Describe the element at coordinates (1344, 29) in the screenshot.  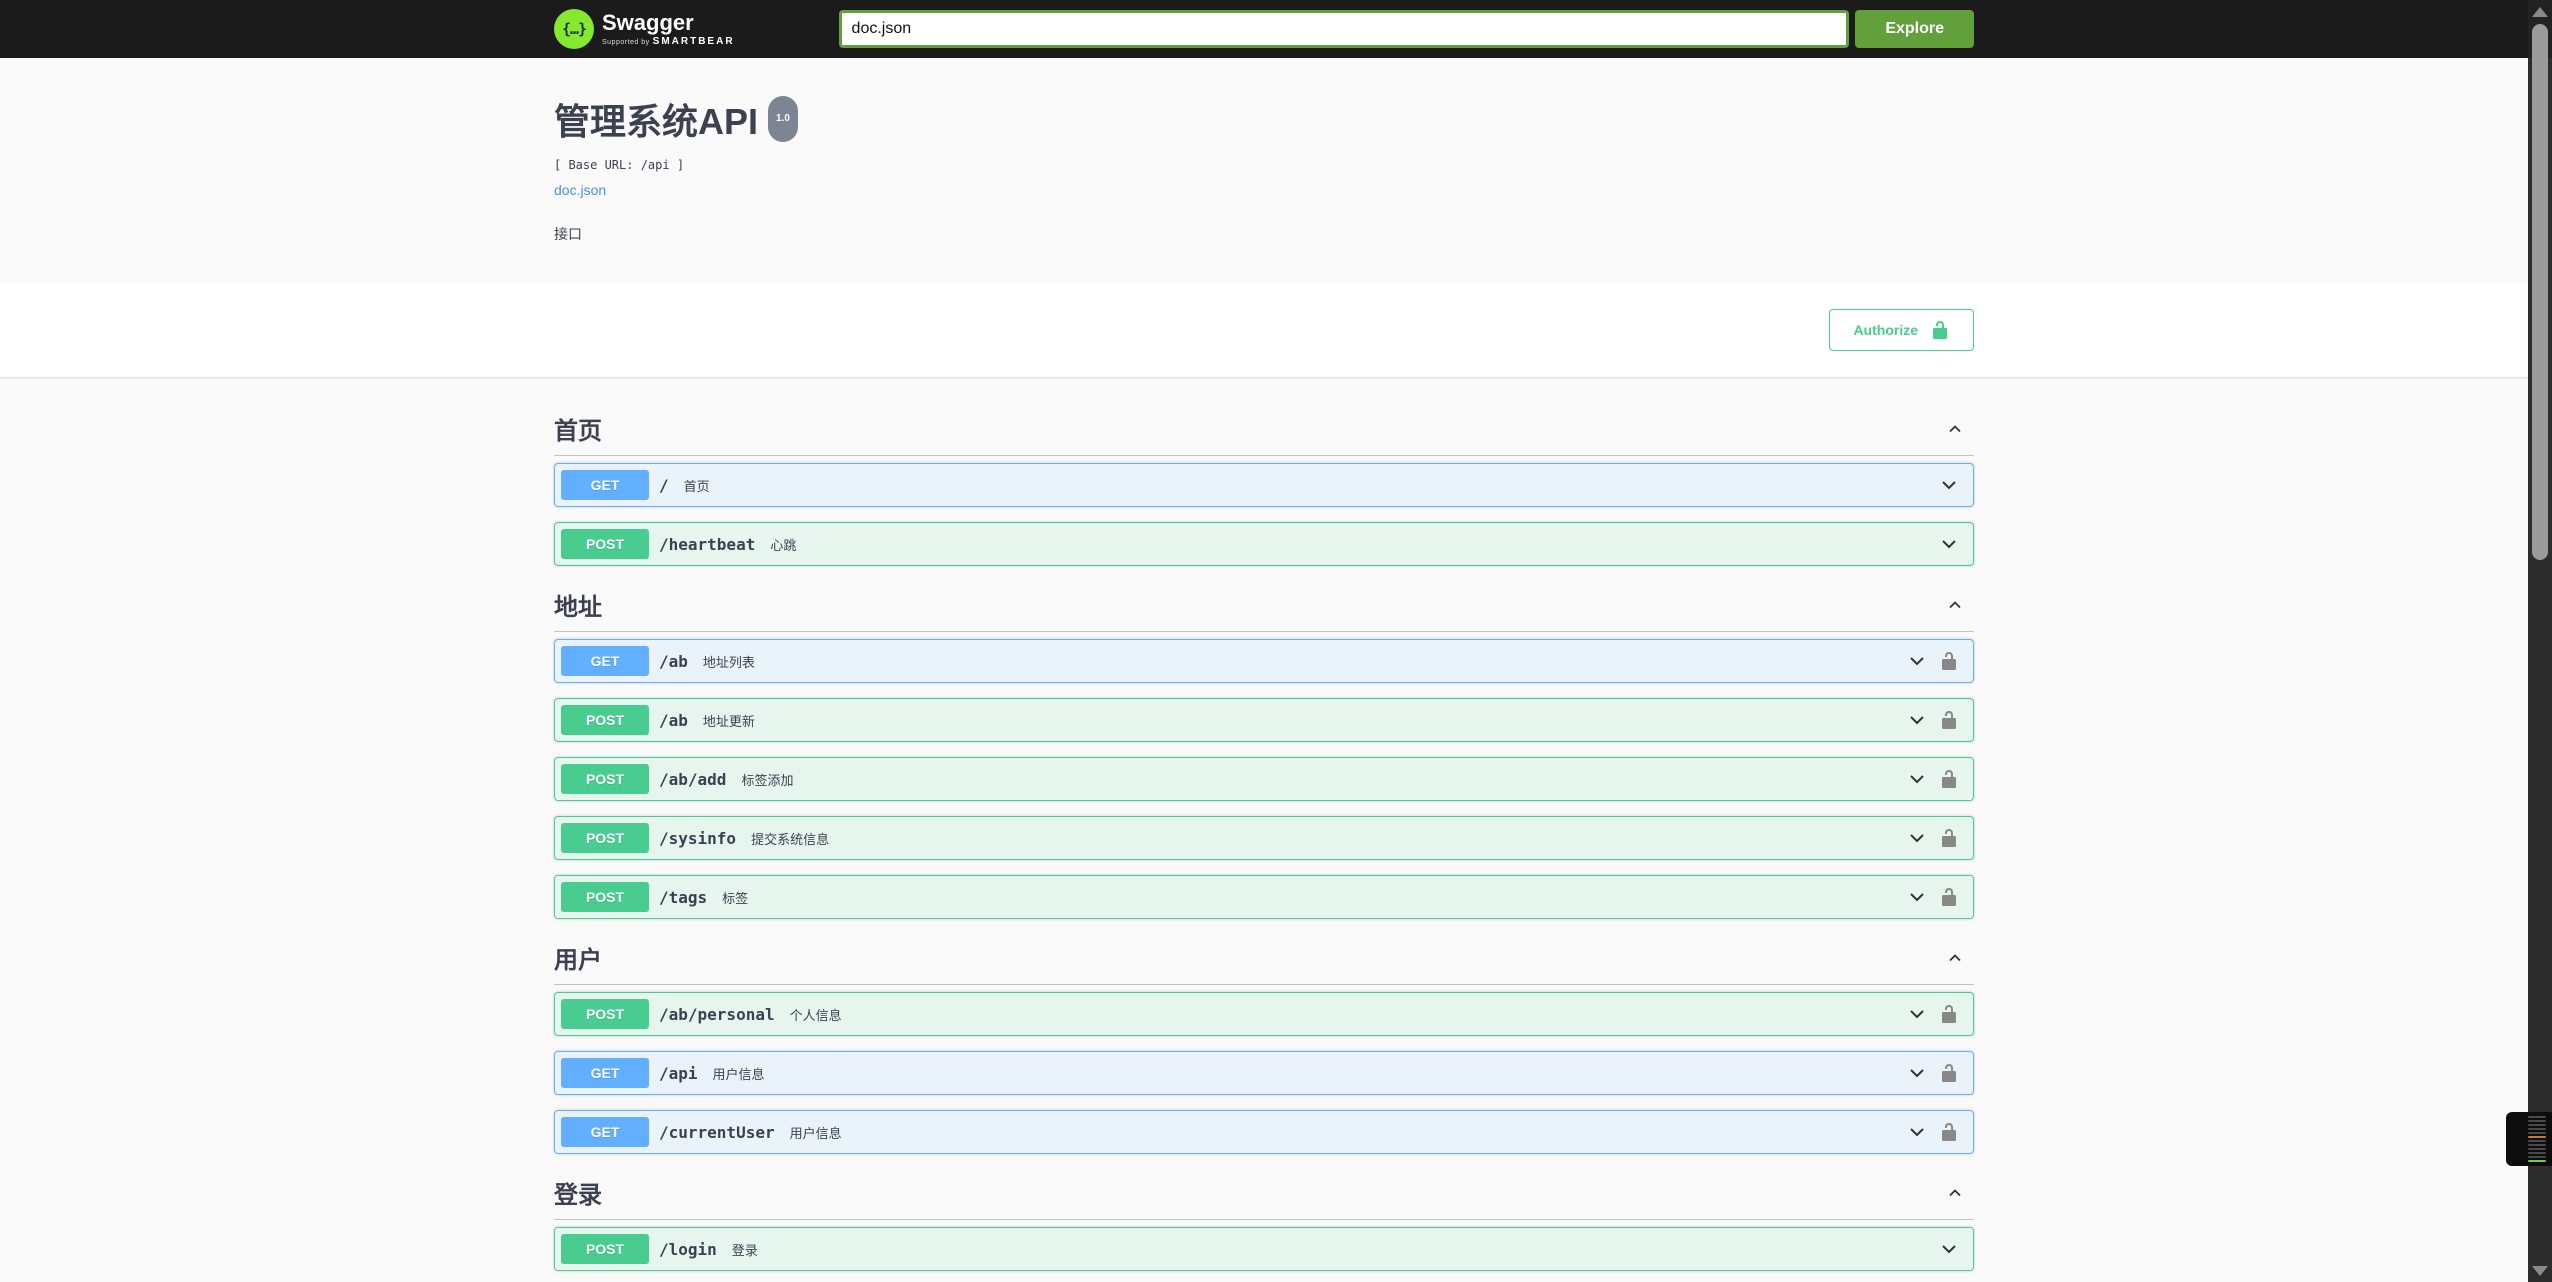
I see `spec-url-input` at that location.